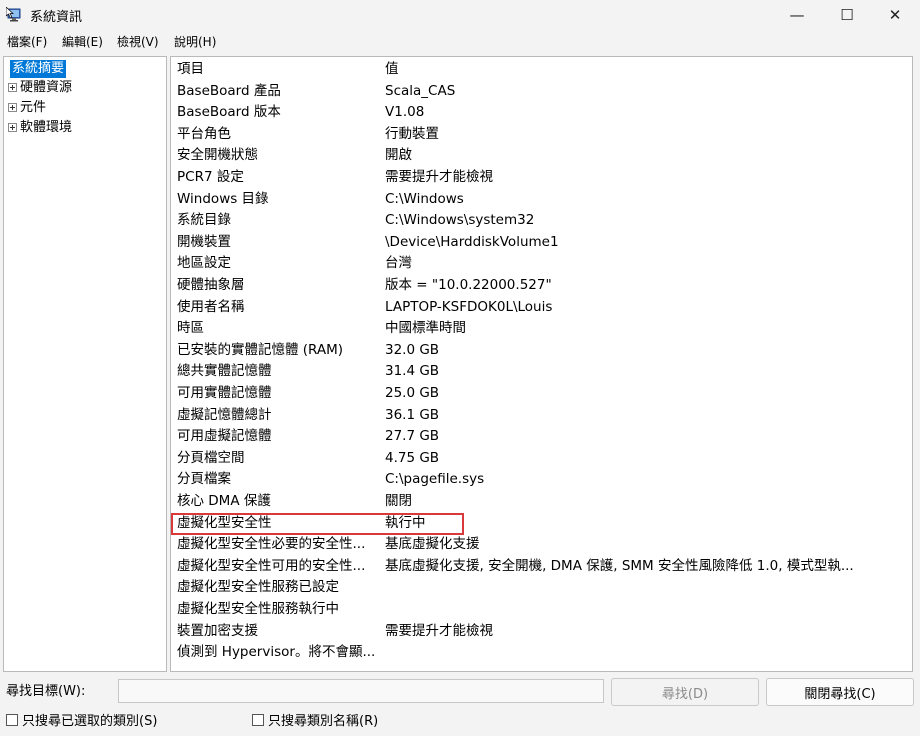 The height and width of the screenshot is (736, 920). I want to click on tree-item-system-summary: 系統摘要, so click(38, 69).